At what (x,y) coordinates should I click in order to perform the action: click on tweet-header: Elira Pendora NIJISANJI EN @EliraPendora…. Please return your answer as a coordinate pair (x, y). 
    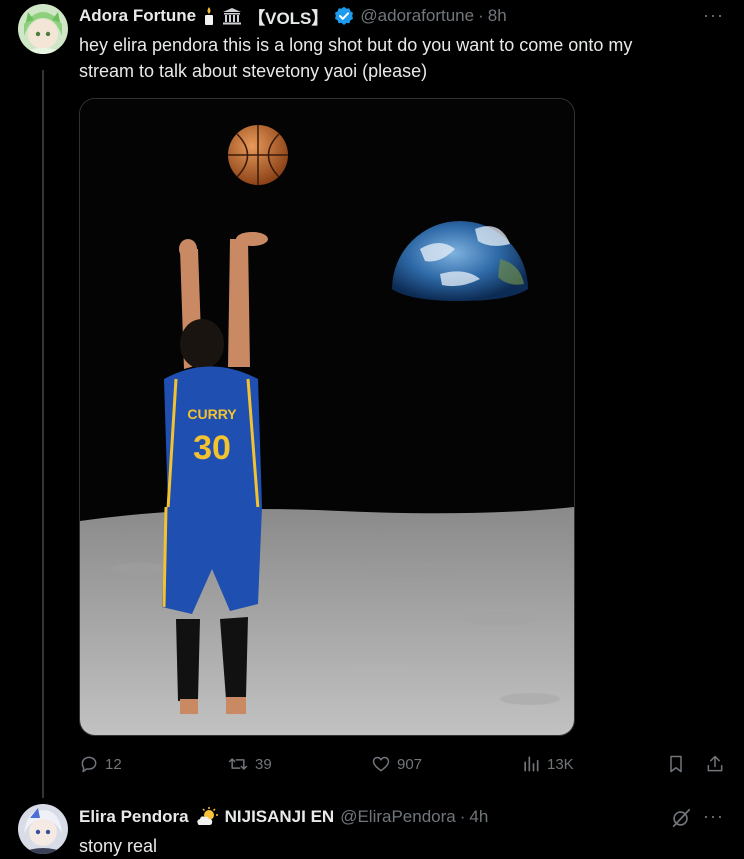
    Looking at the image, I should click on (283, 817).